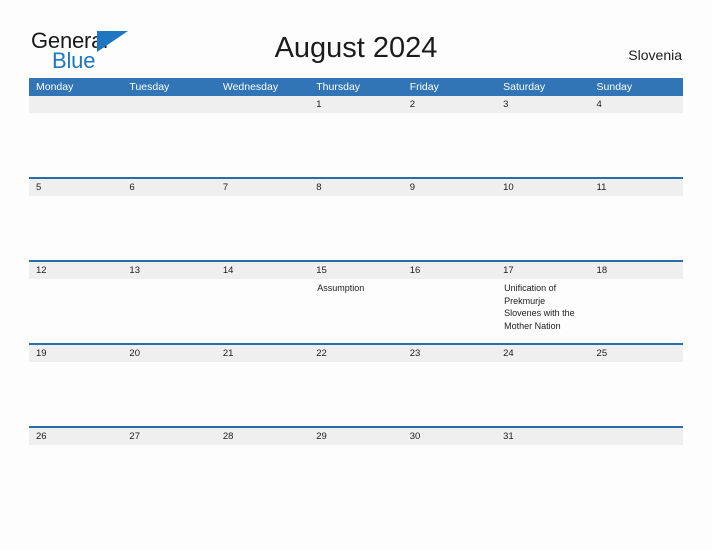  I want to click on day-number-2: 2, so click(449, 104).